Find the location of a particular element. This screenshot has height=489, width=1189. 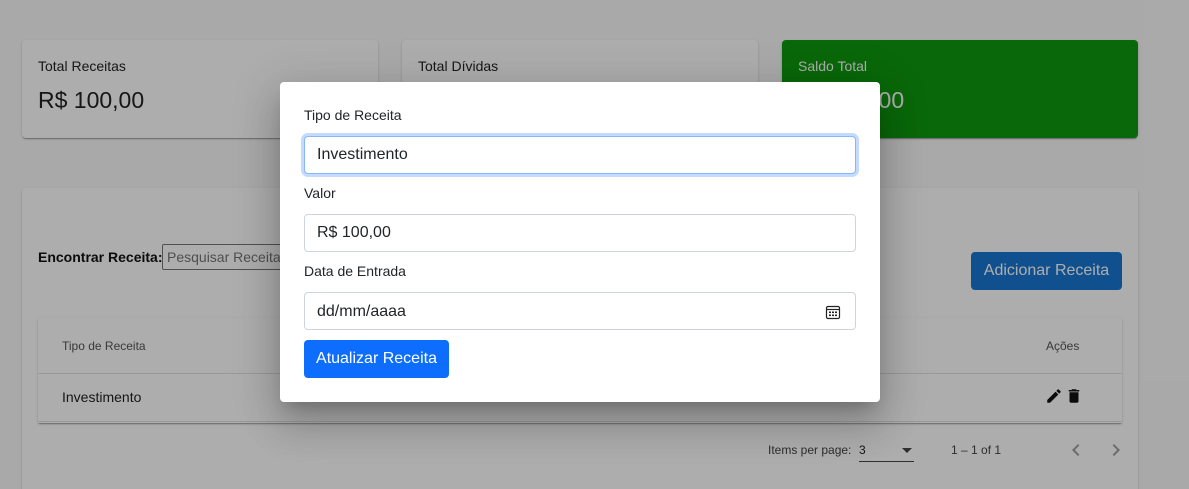

valor-input is located at coordinates (580, 233).